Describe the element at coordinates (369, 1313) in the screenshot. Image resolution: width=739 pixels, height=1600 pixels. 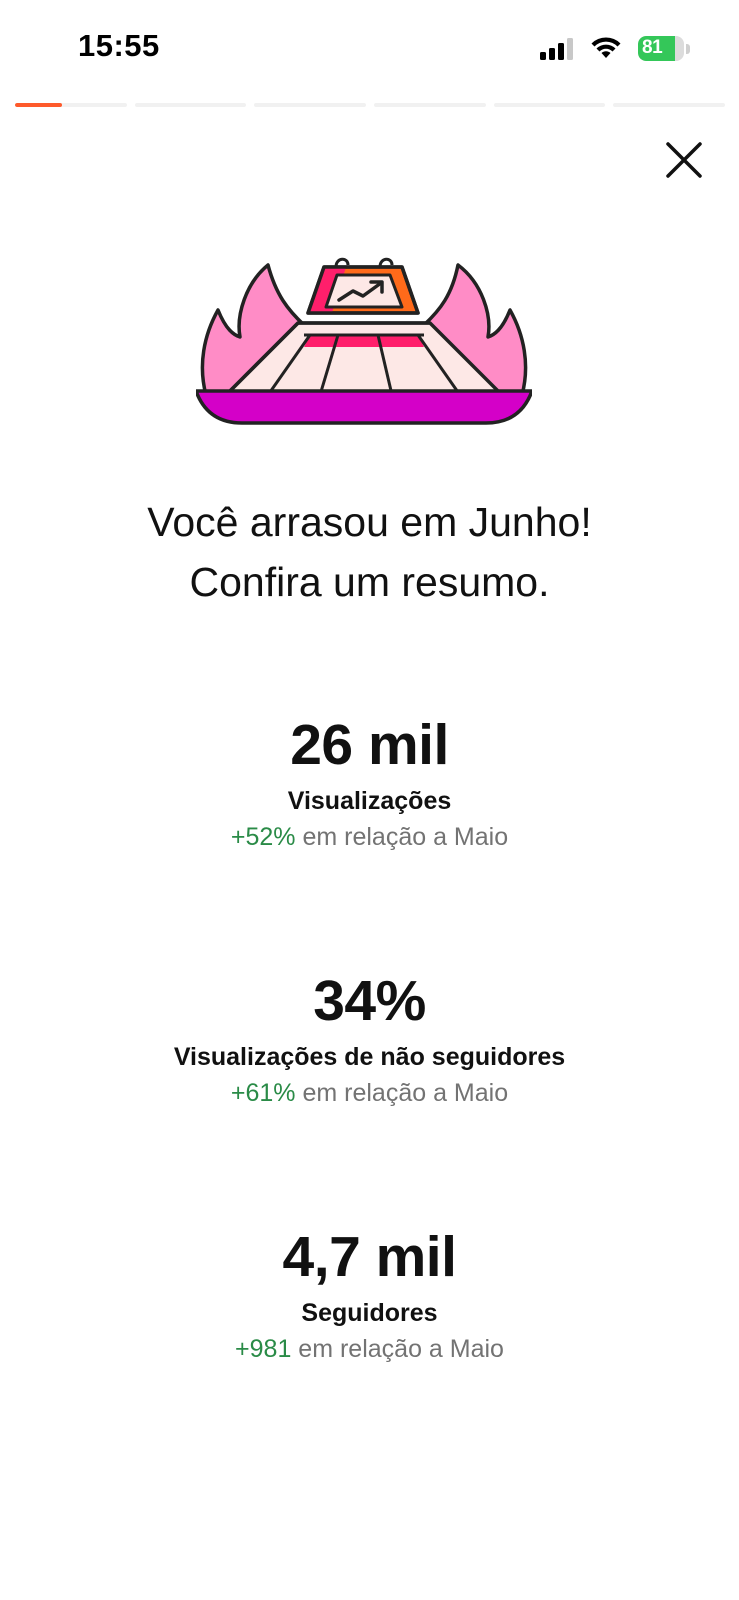
I see `stat-label: Seguidores` at that location.